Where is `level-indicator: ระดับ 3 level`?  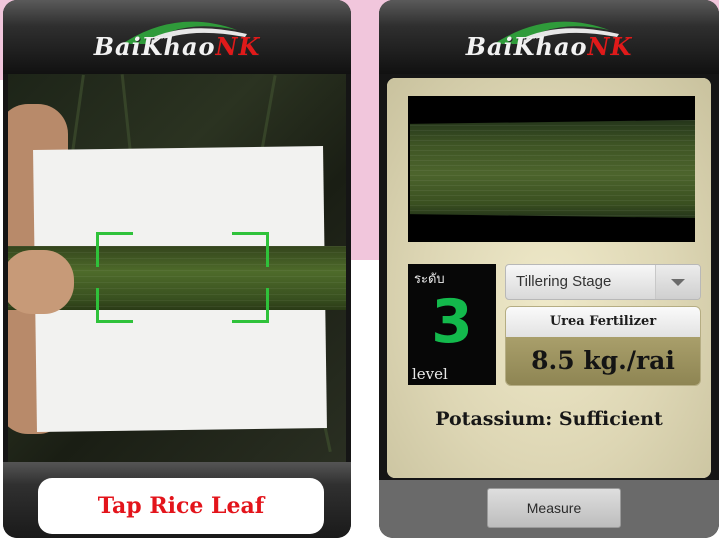
level-indicator: ระดับ 3 level is located at coordinates (452, 324).